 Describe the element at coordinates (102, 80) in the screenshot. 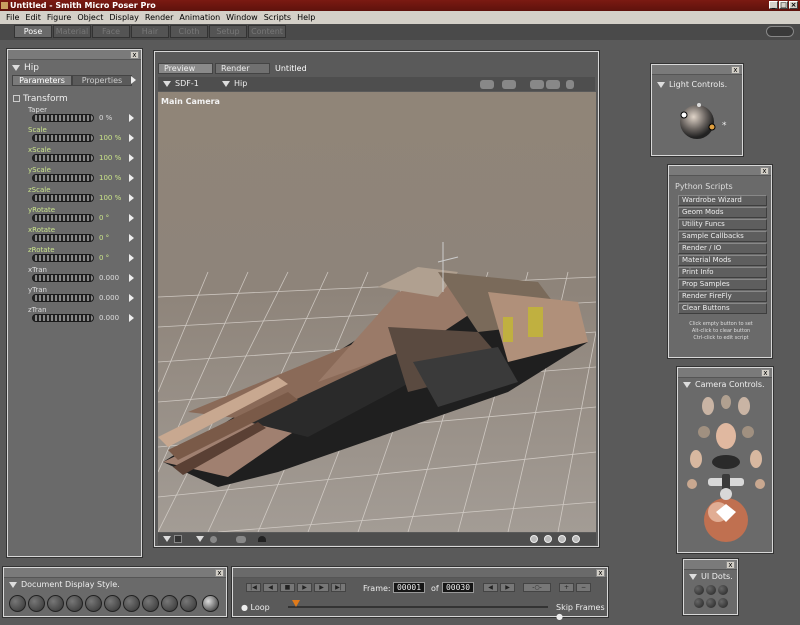

I see `tab-properties: Properties` at that location.